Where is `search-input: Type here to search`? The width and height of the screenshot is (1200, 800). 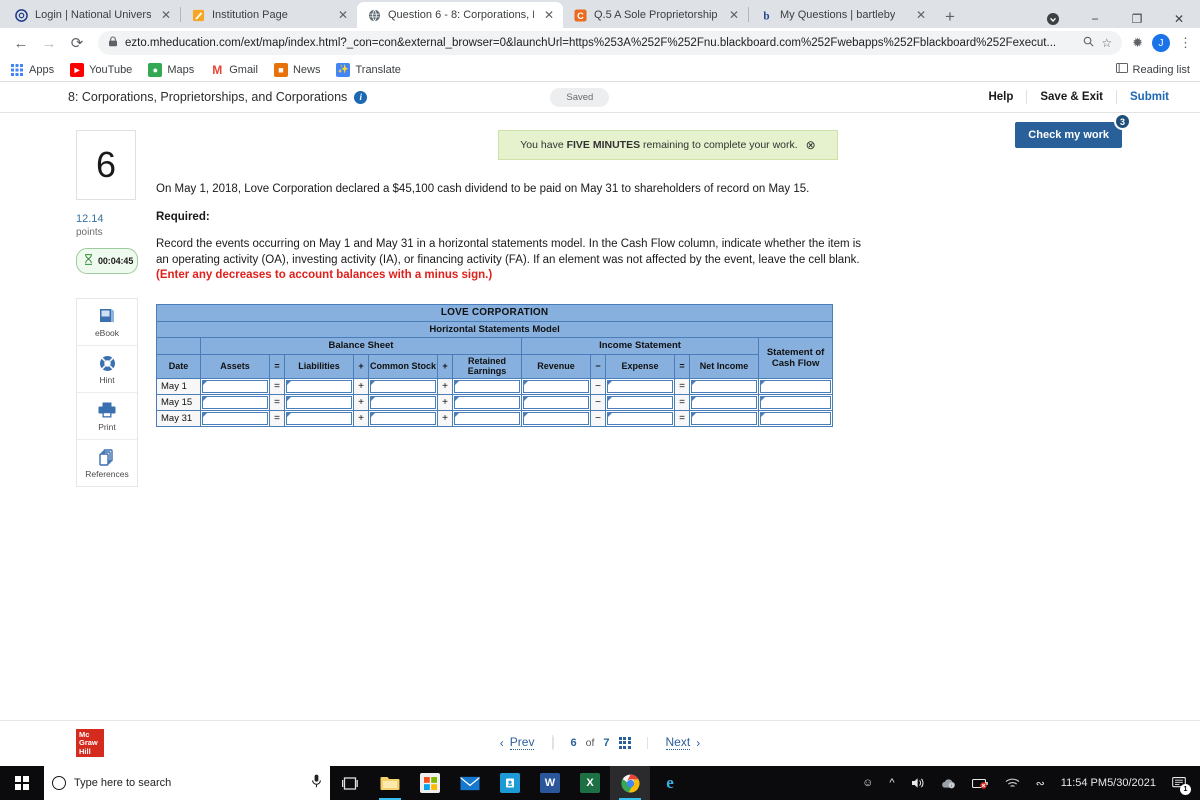 search-input: Type here to search is located at coordinates (188, 783).